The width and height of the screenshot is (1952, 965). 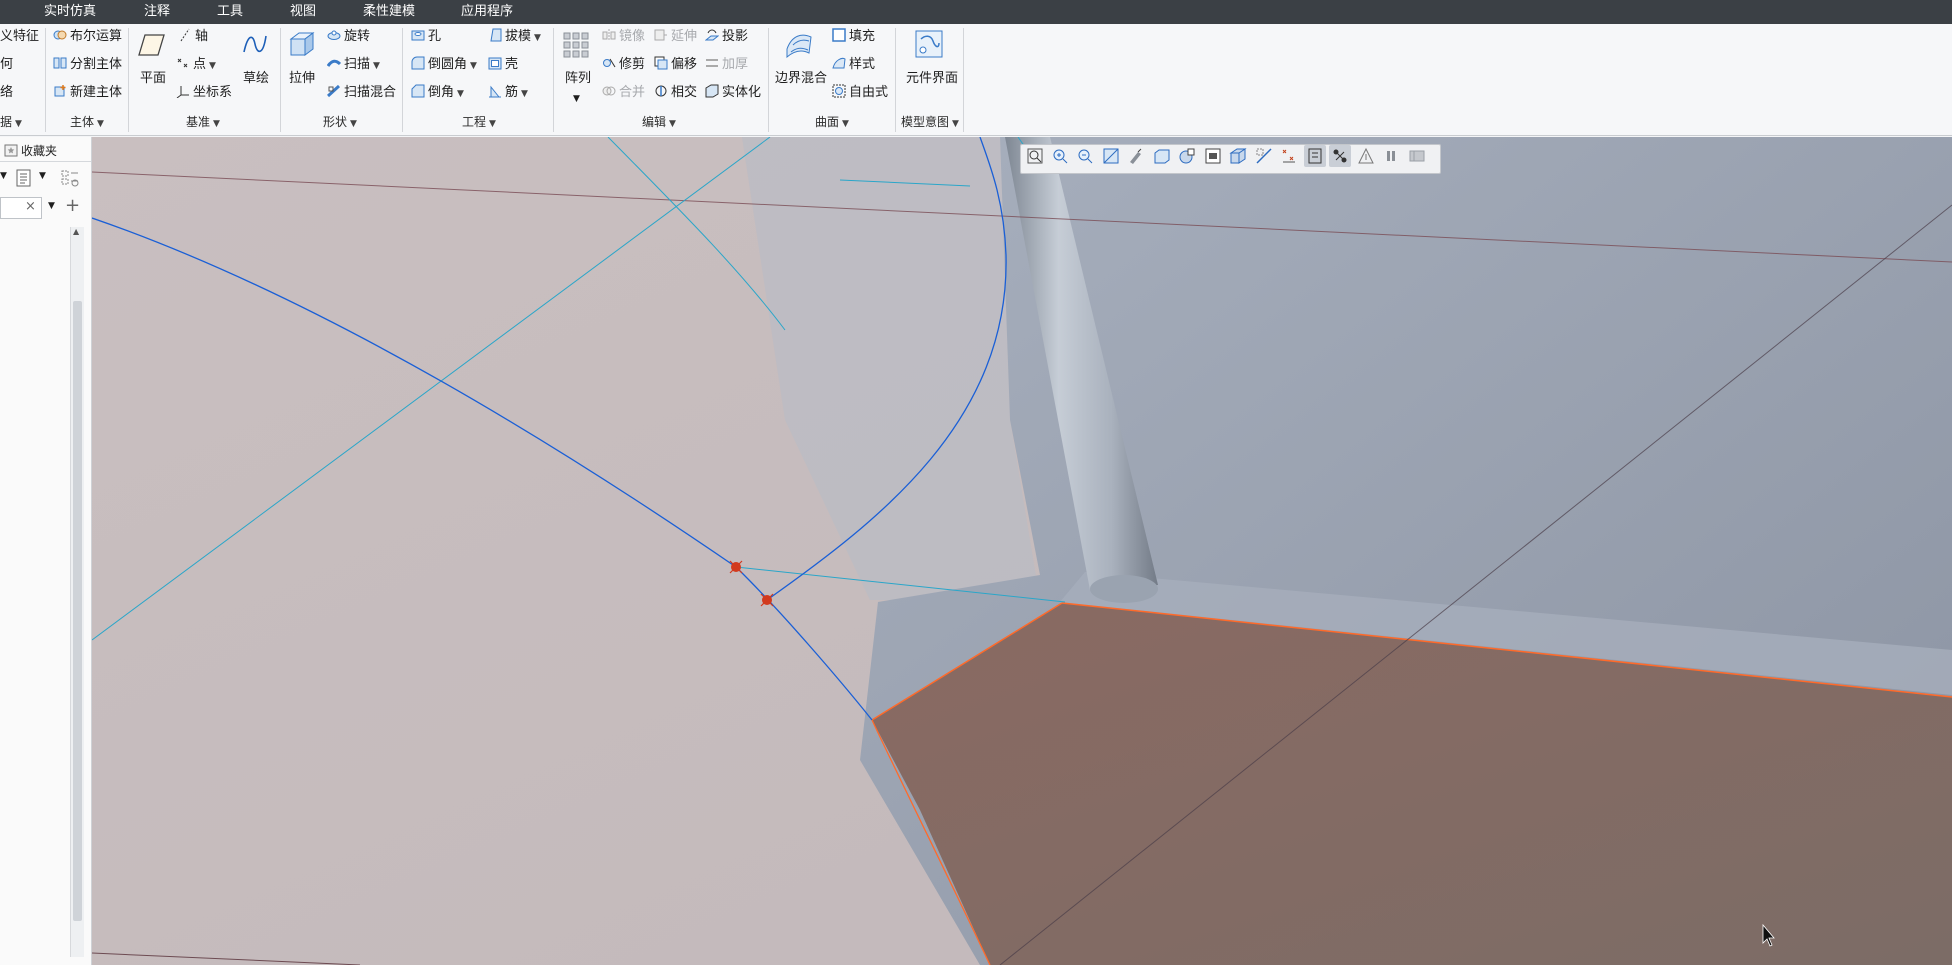 What do you see at coordinates (70, 178) in the screenshot?
I see `show-filter-icon` at bounding box center [70, 178].